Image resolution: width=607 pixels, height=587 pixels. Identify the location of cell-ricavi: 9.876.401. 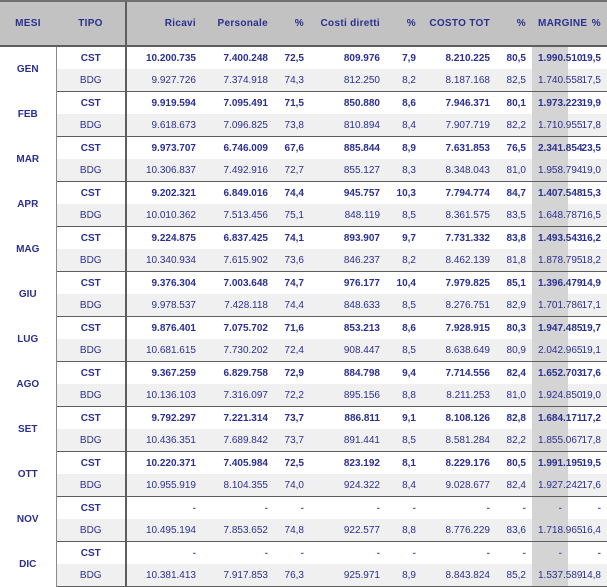
(164, 327).